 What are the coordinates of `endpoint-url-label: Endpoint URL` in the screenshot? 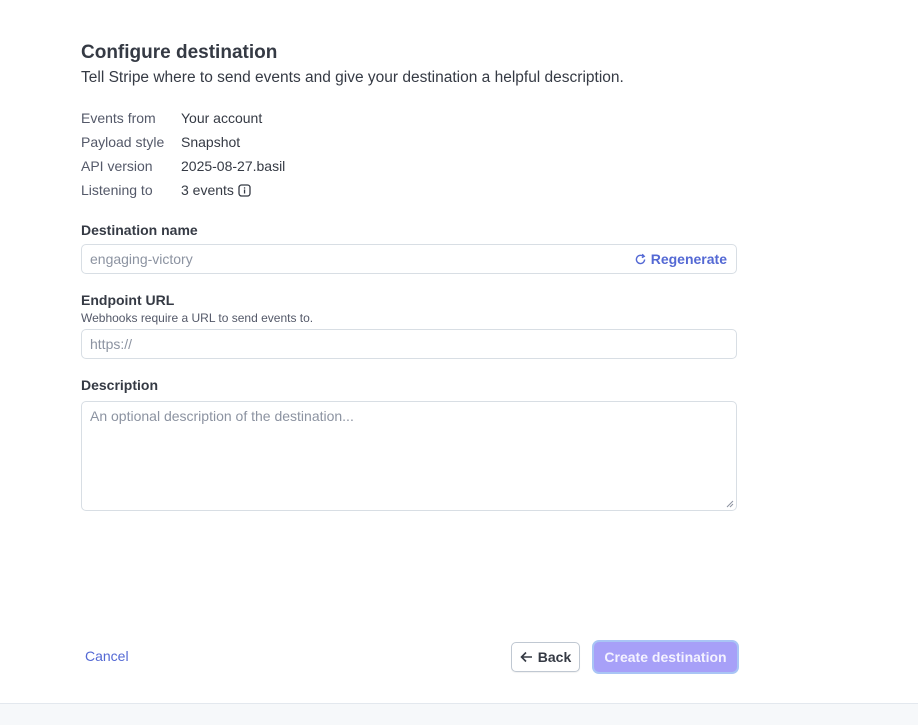 It's located at (128, 300).